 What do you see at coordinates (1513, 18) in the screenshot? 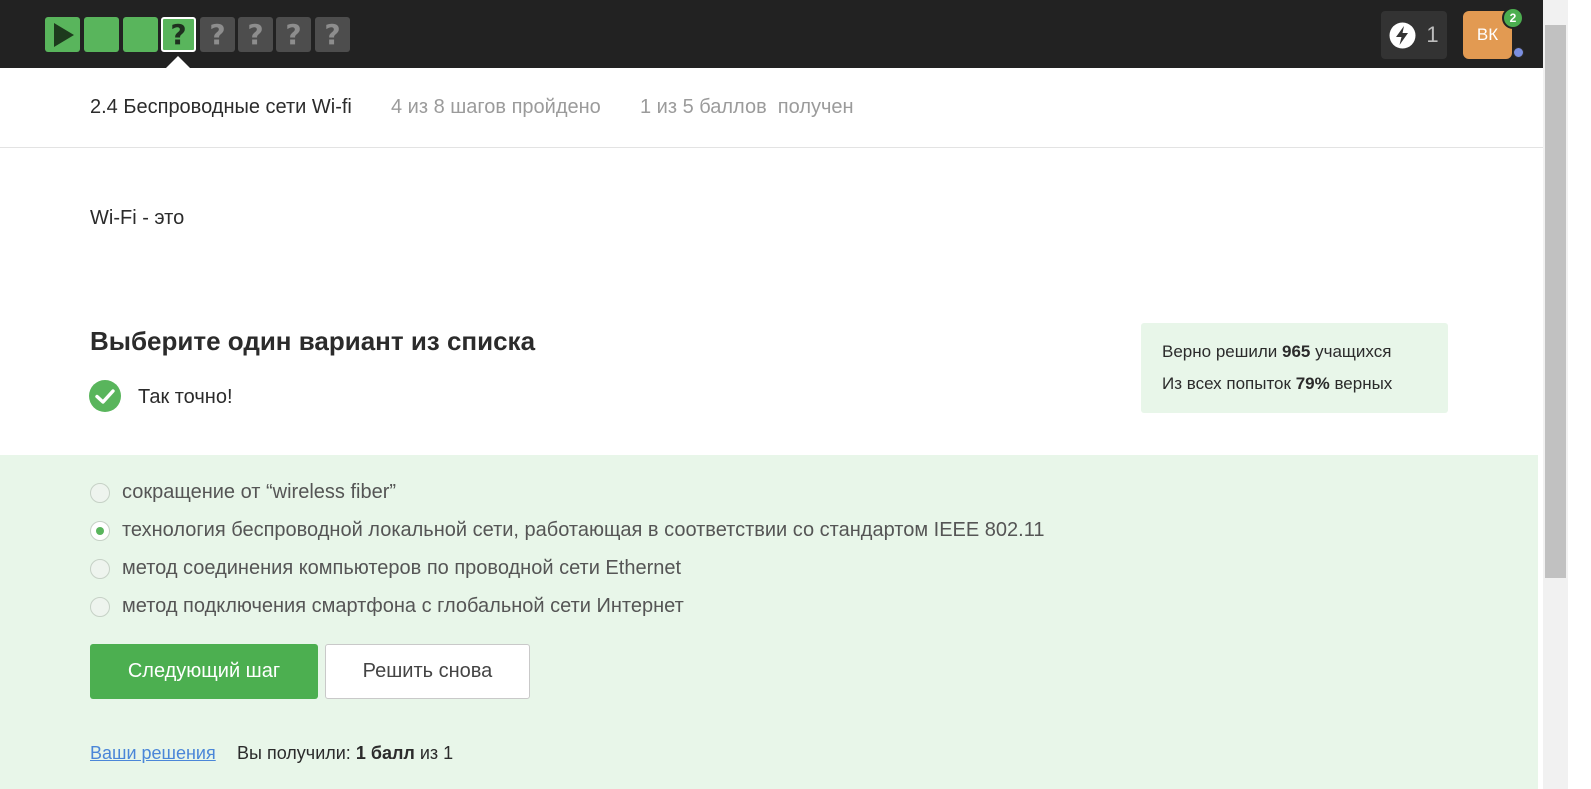
I see `notification-badge: 2` at bounding box center [1513, 18].